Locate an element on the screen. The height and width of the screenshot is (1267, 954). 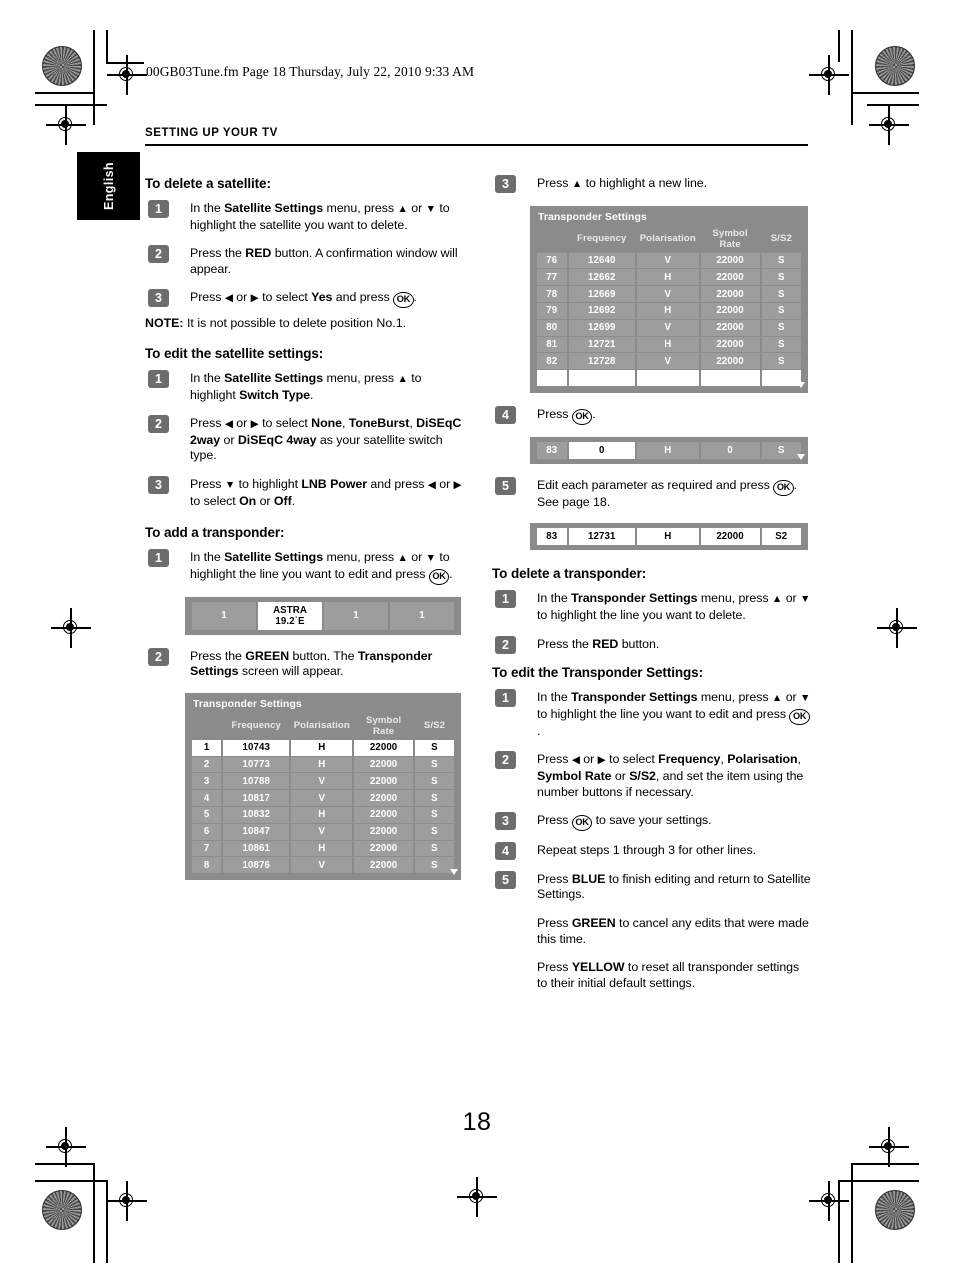
table-cell: 12731 is located at coordinates (601, 537).